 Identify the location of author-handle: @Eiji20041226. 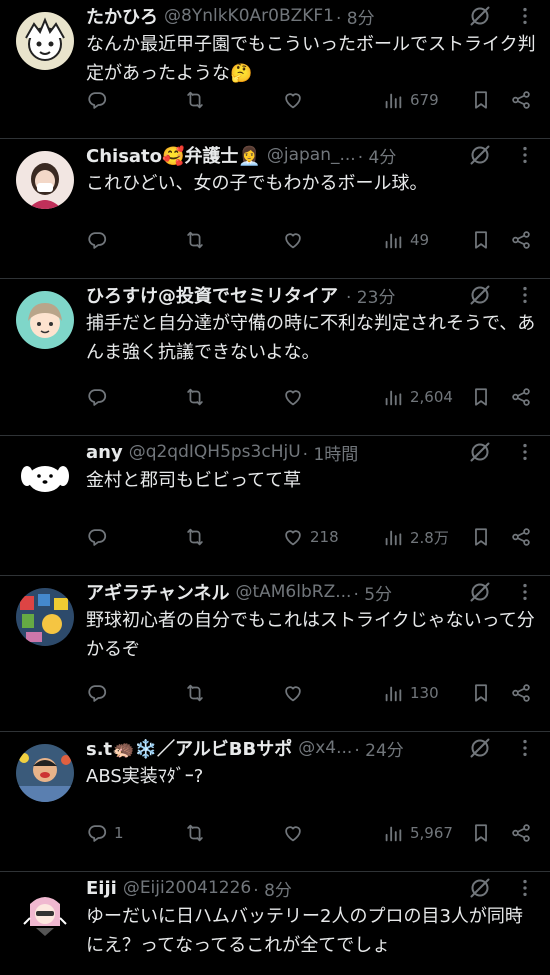
(187, 888).